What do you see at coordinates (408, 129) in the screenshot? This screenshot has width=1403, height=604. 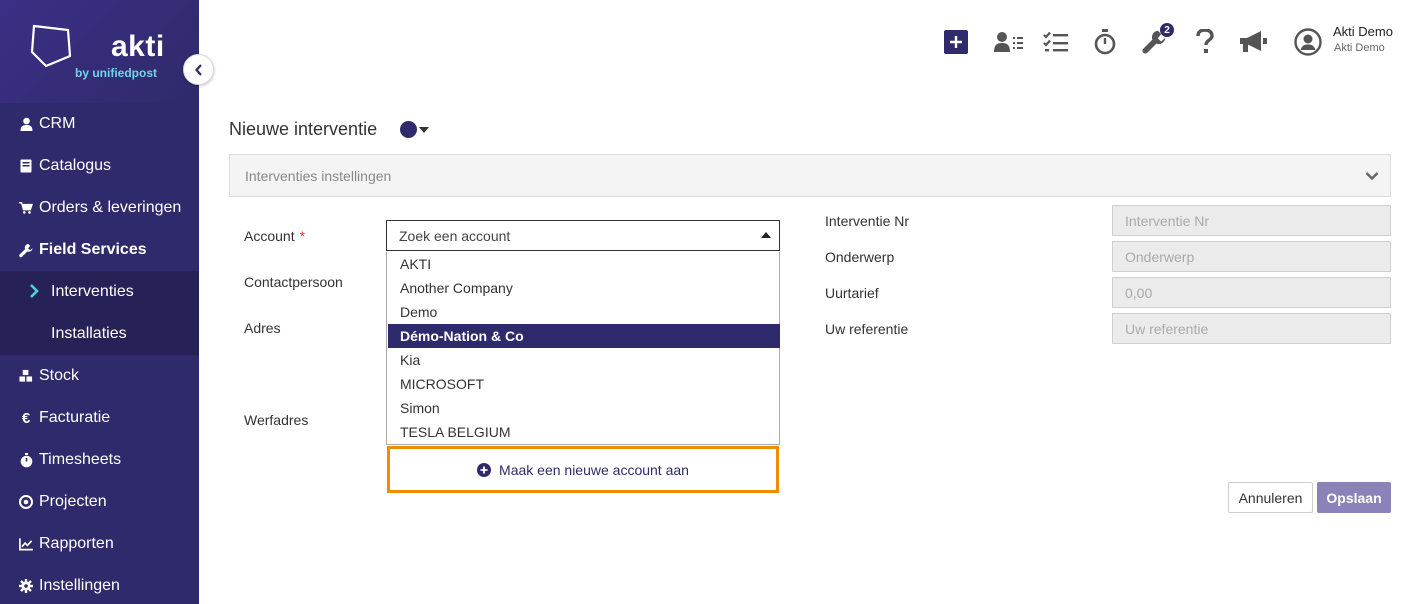 I see `status-color-dot` at bounding box center [408, 129].